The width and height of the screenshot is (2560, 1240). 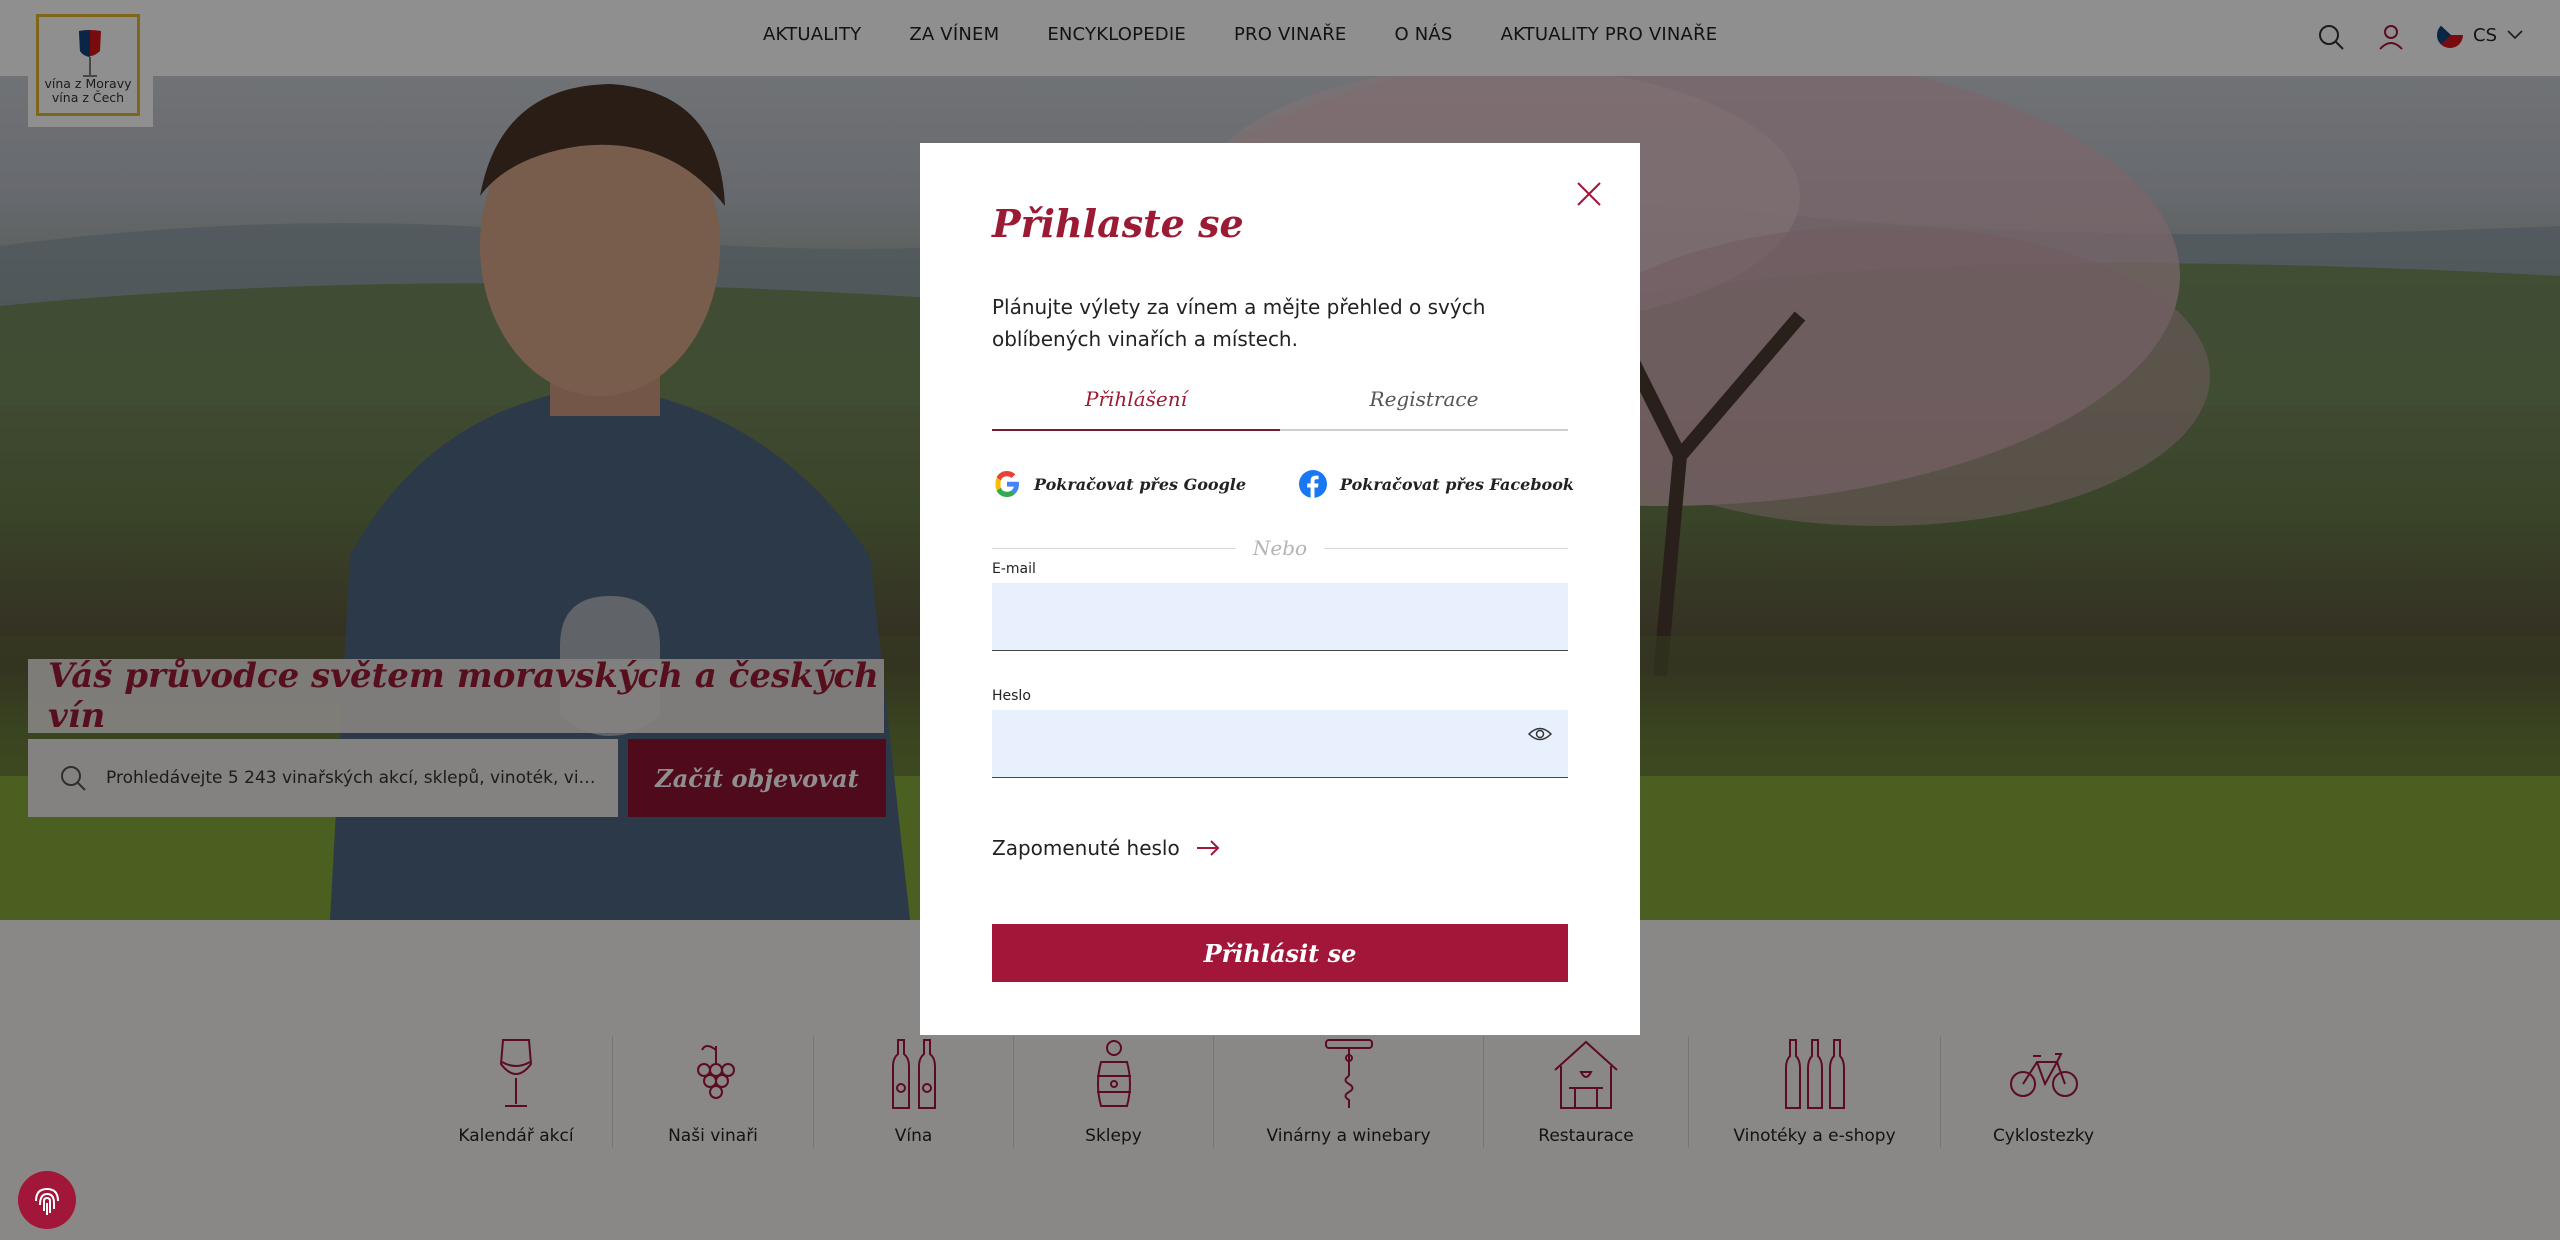 I want to click on show-password-icon, so click(x=1540, y=734).